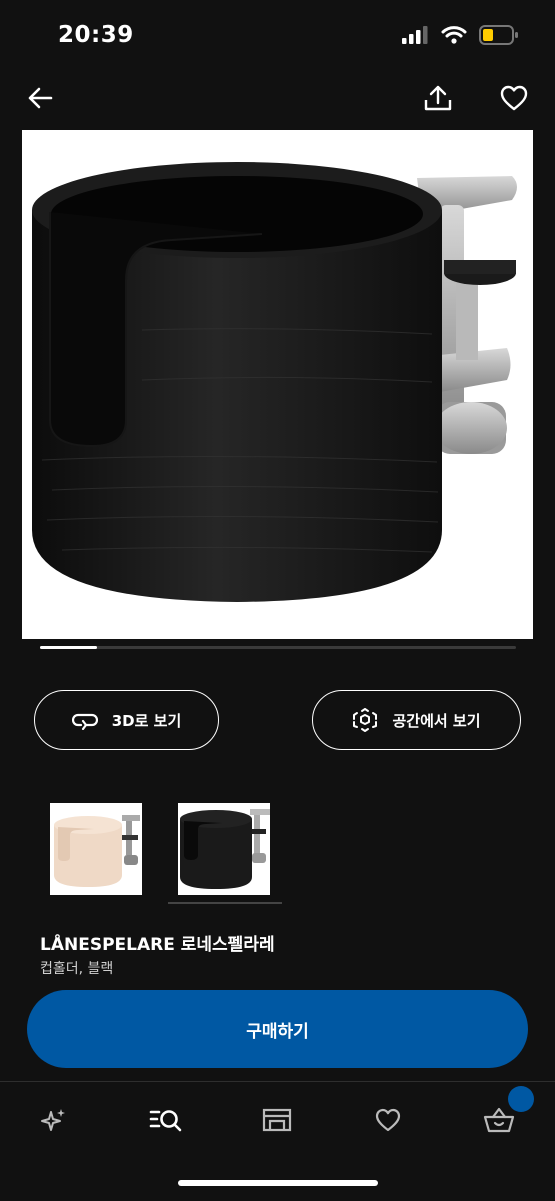 This screenshot has height=1201, width=555. I want to click on variant-black-image, so click(225, 849).